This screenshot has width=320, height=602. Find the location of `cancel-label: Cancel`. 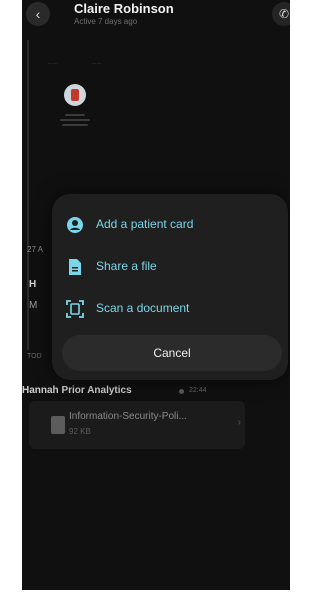

cancel-label: Cancel is located at coordinates (172, 353).